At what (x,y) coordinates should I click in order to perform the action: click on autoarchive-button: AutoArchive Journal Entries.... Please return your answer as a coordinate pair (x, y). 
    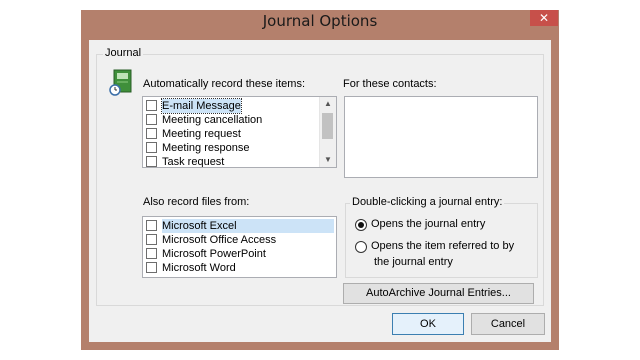
    Looking at the image, I should click on (438, 293).